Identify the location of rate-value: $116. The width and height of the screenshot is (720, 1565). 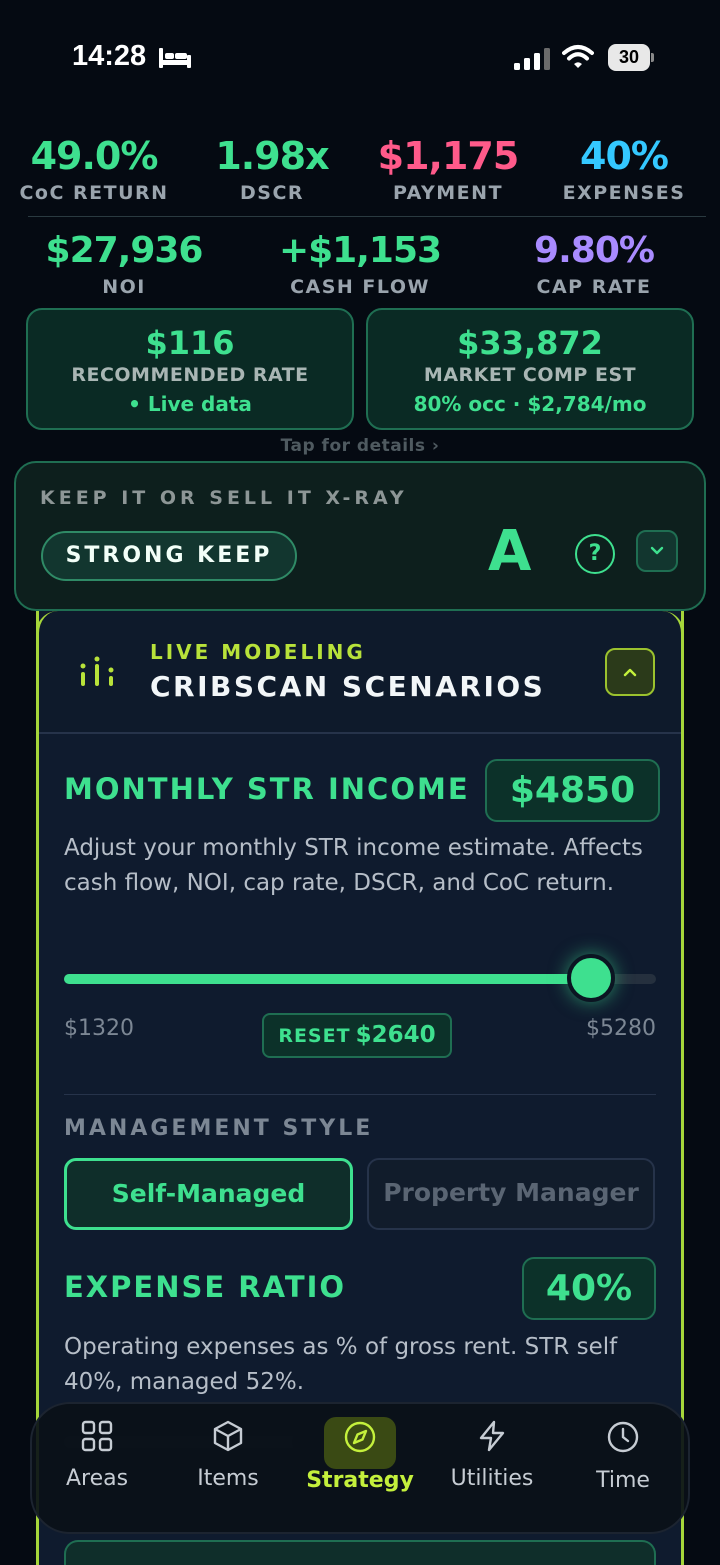
(190, 343).